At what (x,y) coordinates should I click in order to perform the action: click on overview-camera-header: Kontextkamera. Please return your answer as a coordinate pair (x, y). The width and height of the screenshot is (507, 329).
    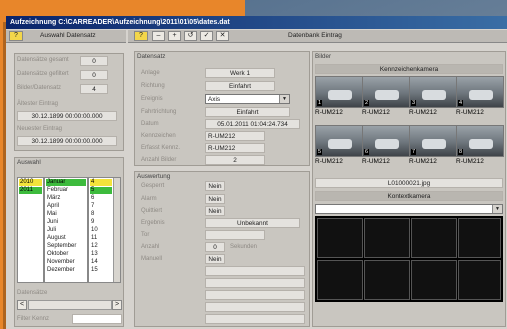
    Looking at the image, I should click on (409, 196).